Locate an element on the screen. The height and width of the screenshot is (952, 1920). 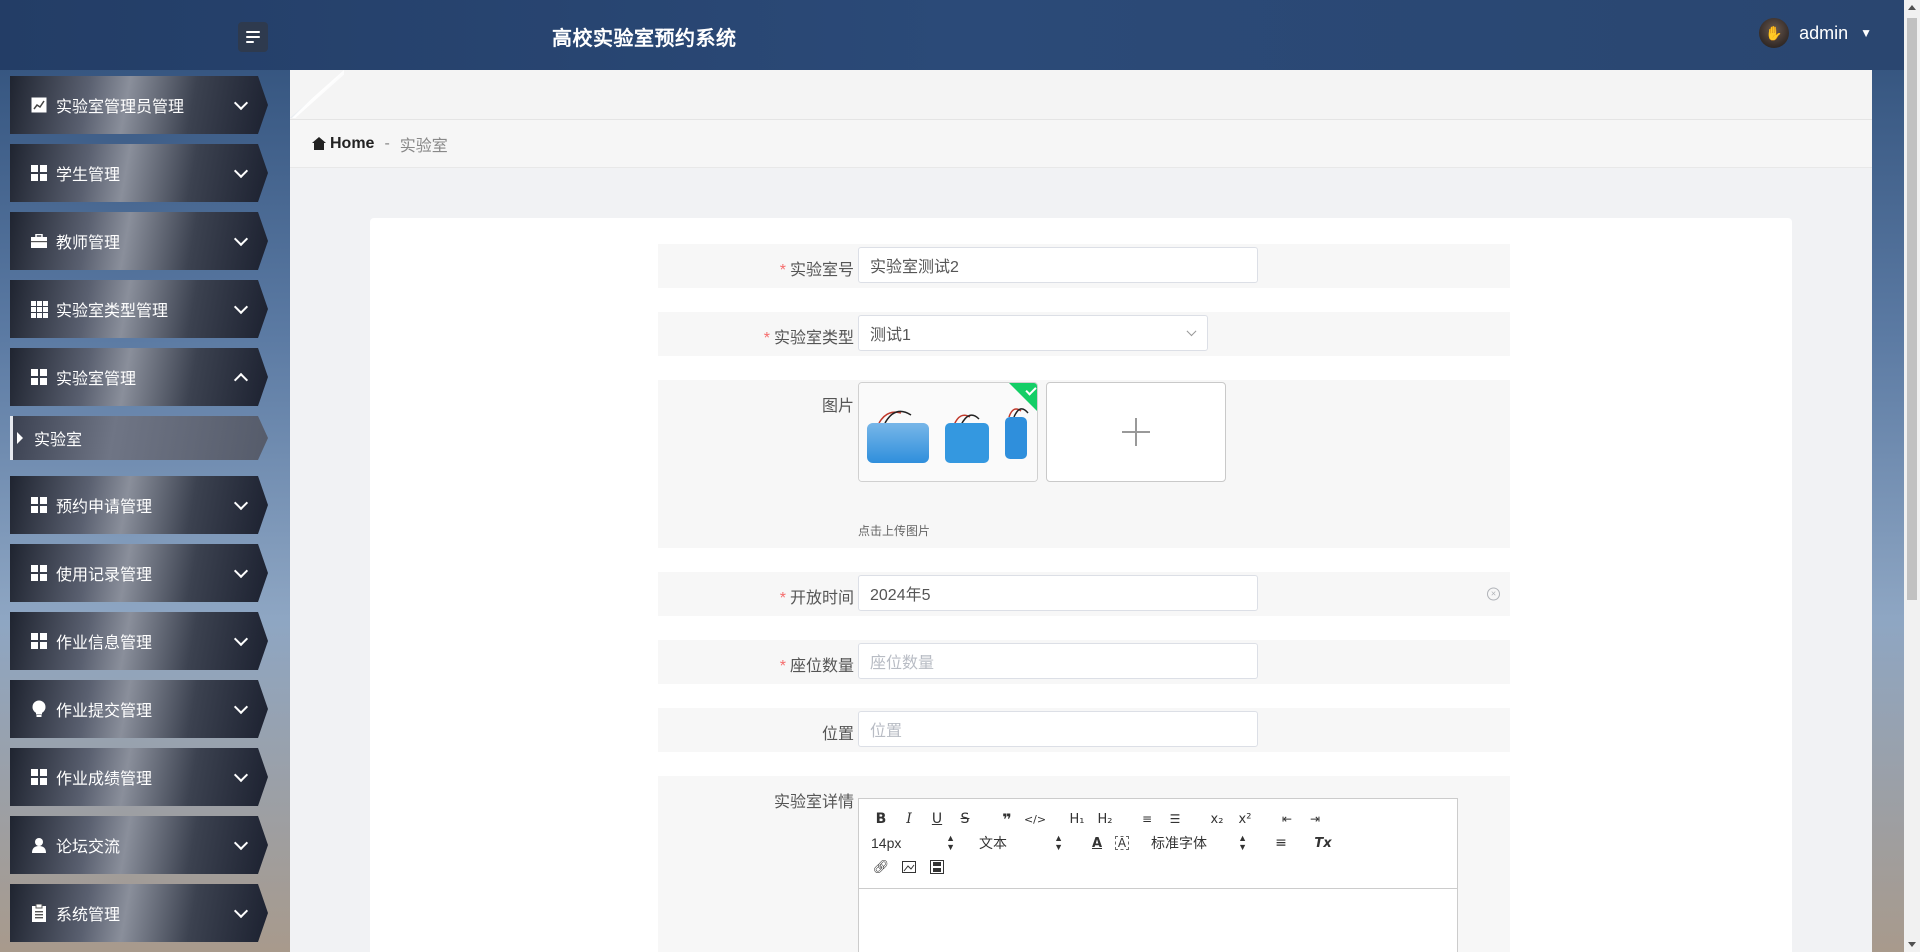
menu-toggle-button is located at coordinates (253, 37).